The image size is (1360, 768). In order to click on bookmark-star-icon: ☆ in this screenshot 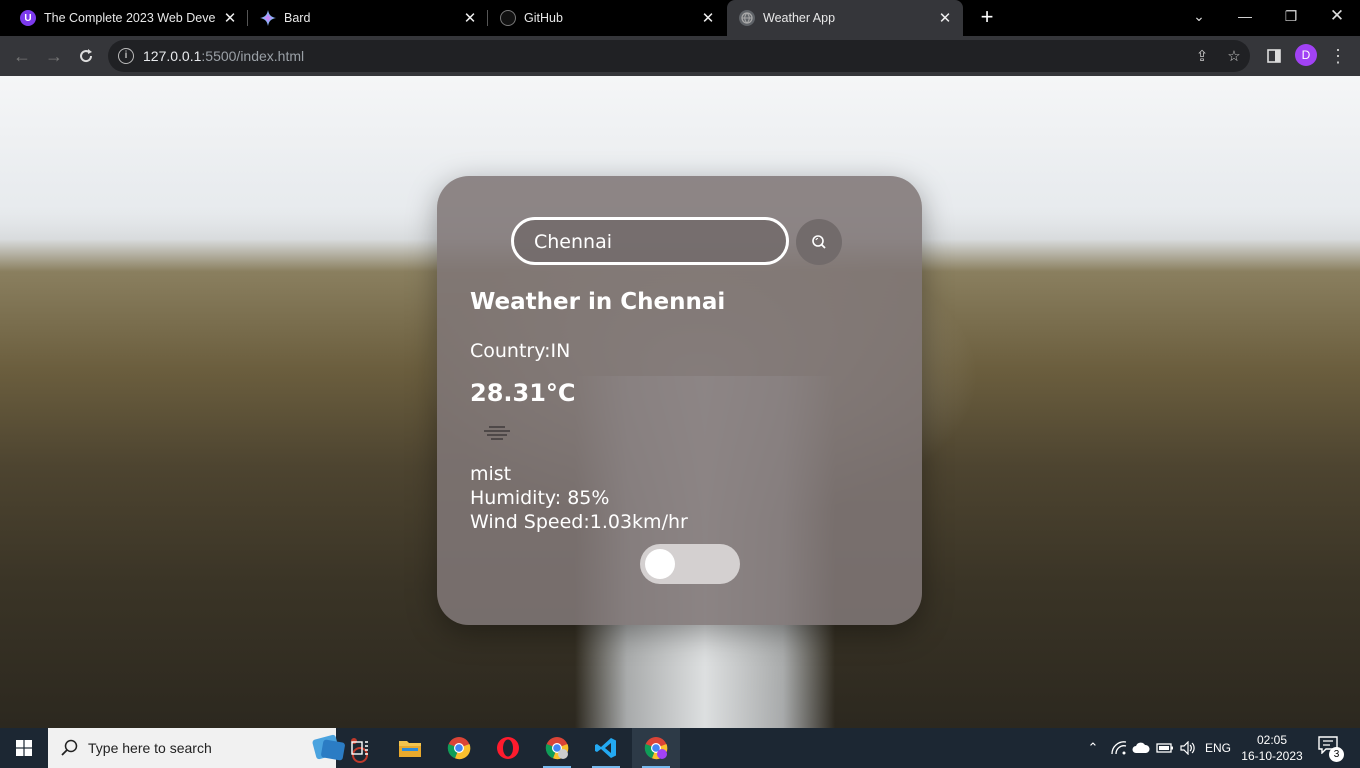, I will do `click(1234, 56)`.